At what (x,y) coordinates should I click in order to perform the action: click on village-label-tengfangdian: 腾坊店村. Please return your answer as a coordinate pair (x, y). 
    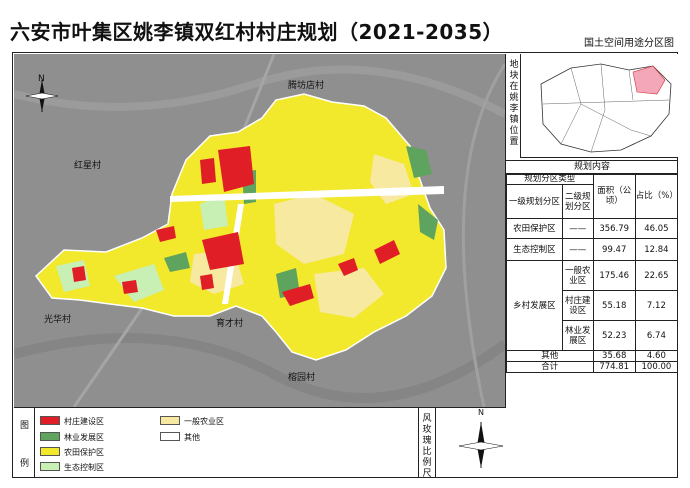
    Looking at the image, I should click on (306, 86).